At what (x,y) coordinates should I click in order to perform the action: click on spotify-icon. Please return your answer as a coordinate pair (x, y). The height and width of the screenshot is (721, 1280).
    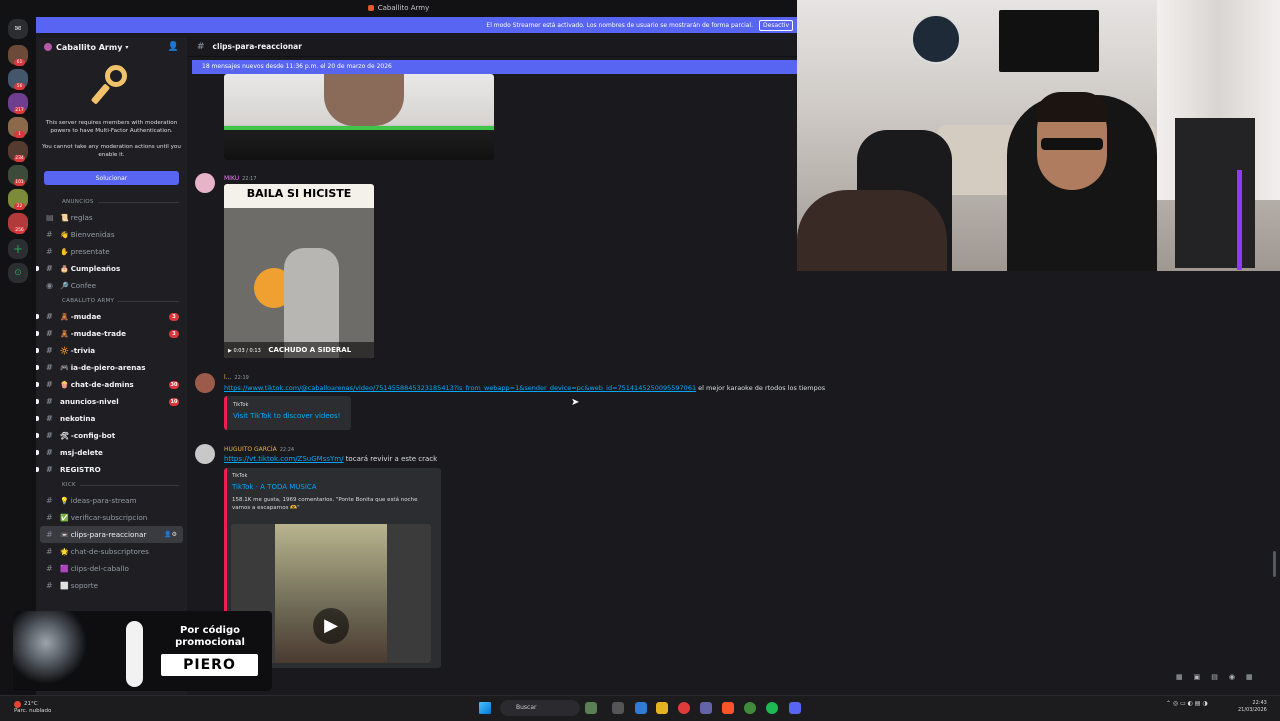
    Looking at the image, I should click on (772, 708).